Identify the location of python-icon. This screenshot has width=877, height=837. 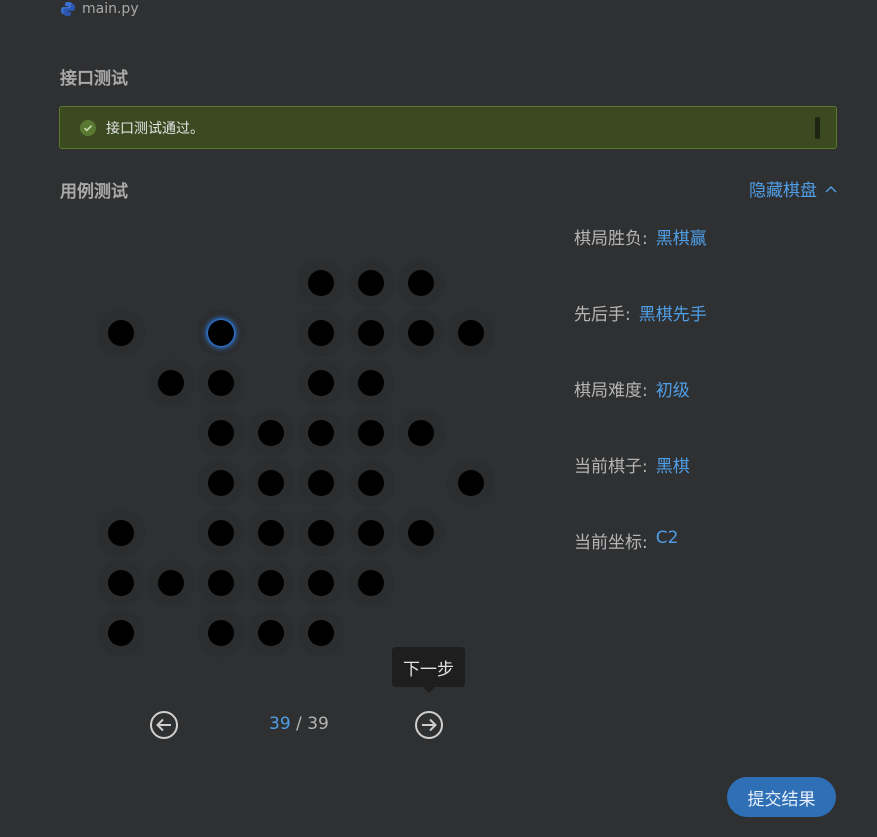
(68, 9).